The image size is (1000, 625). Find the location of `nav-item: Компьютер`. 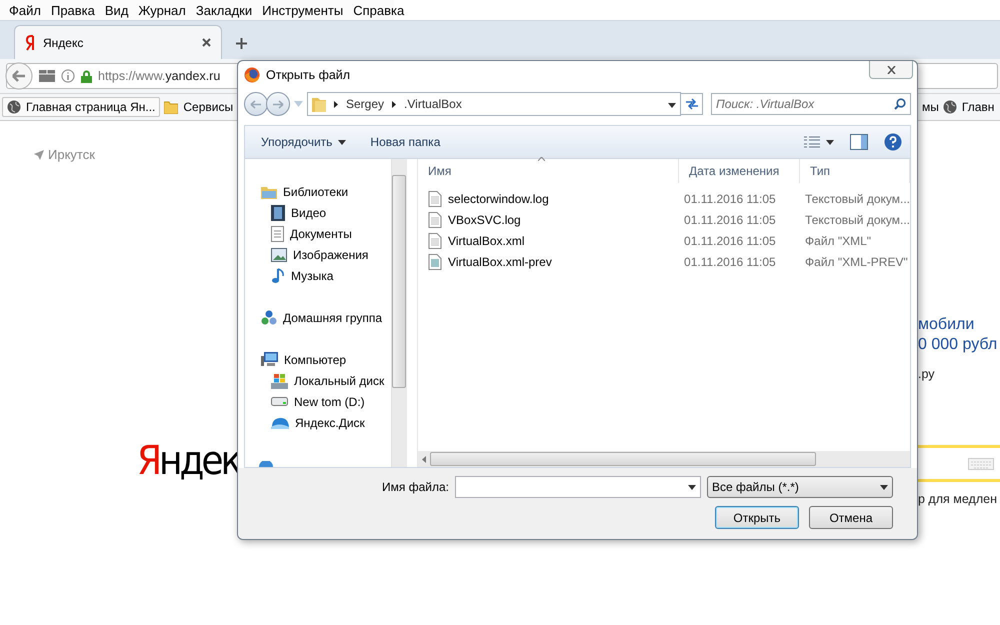

nav-item: Компьютер is located at coordinates (325, 359).